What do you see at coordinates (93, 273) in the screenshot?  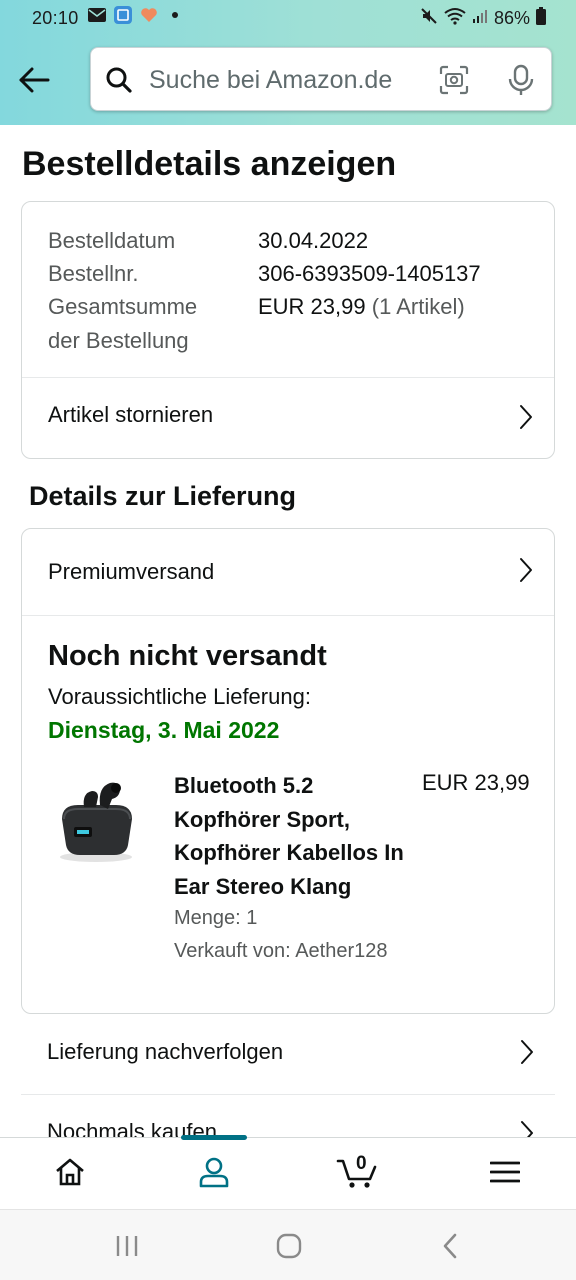 I see `order-number-label: Bestellnr.` at bounding box center [93, 273].